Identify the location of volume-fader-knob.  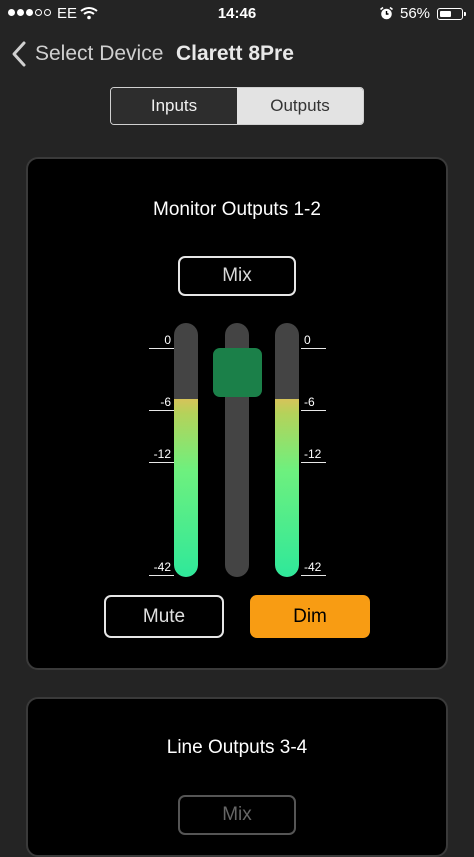
(237, 372).